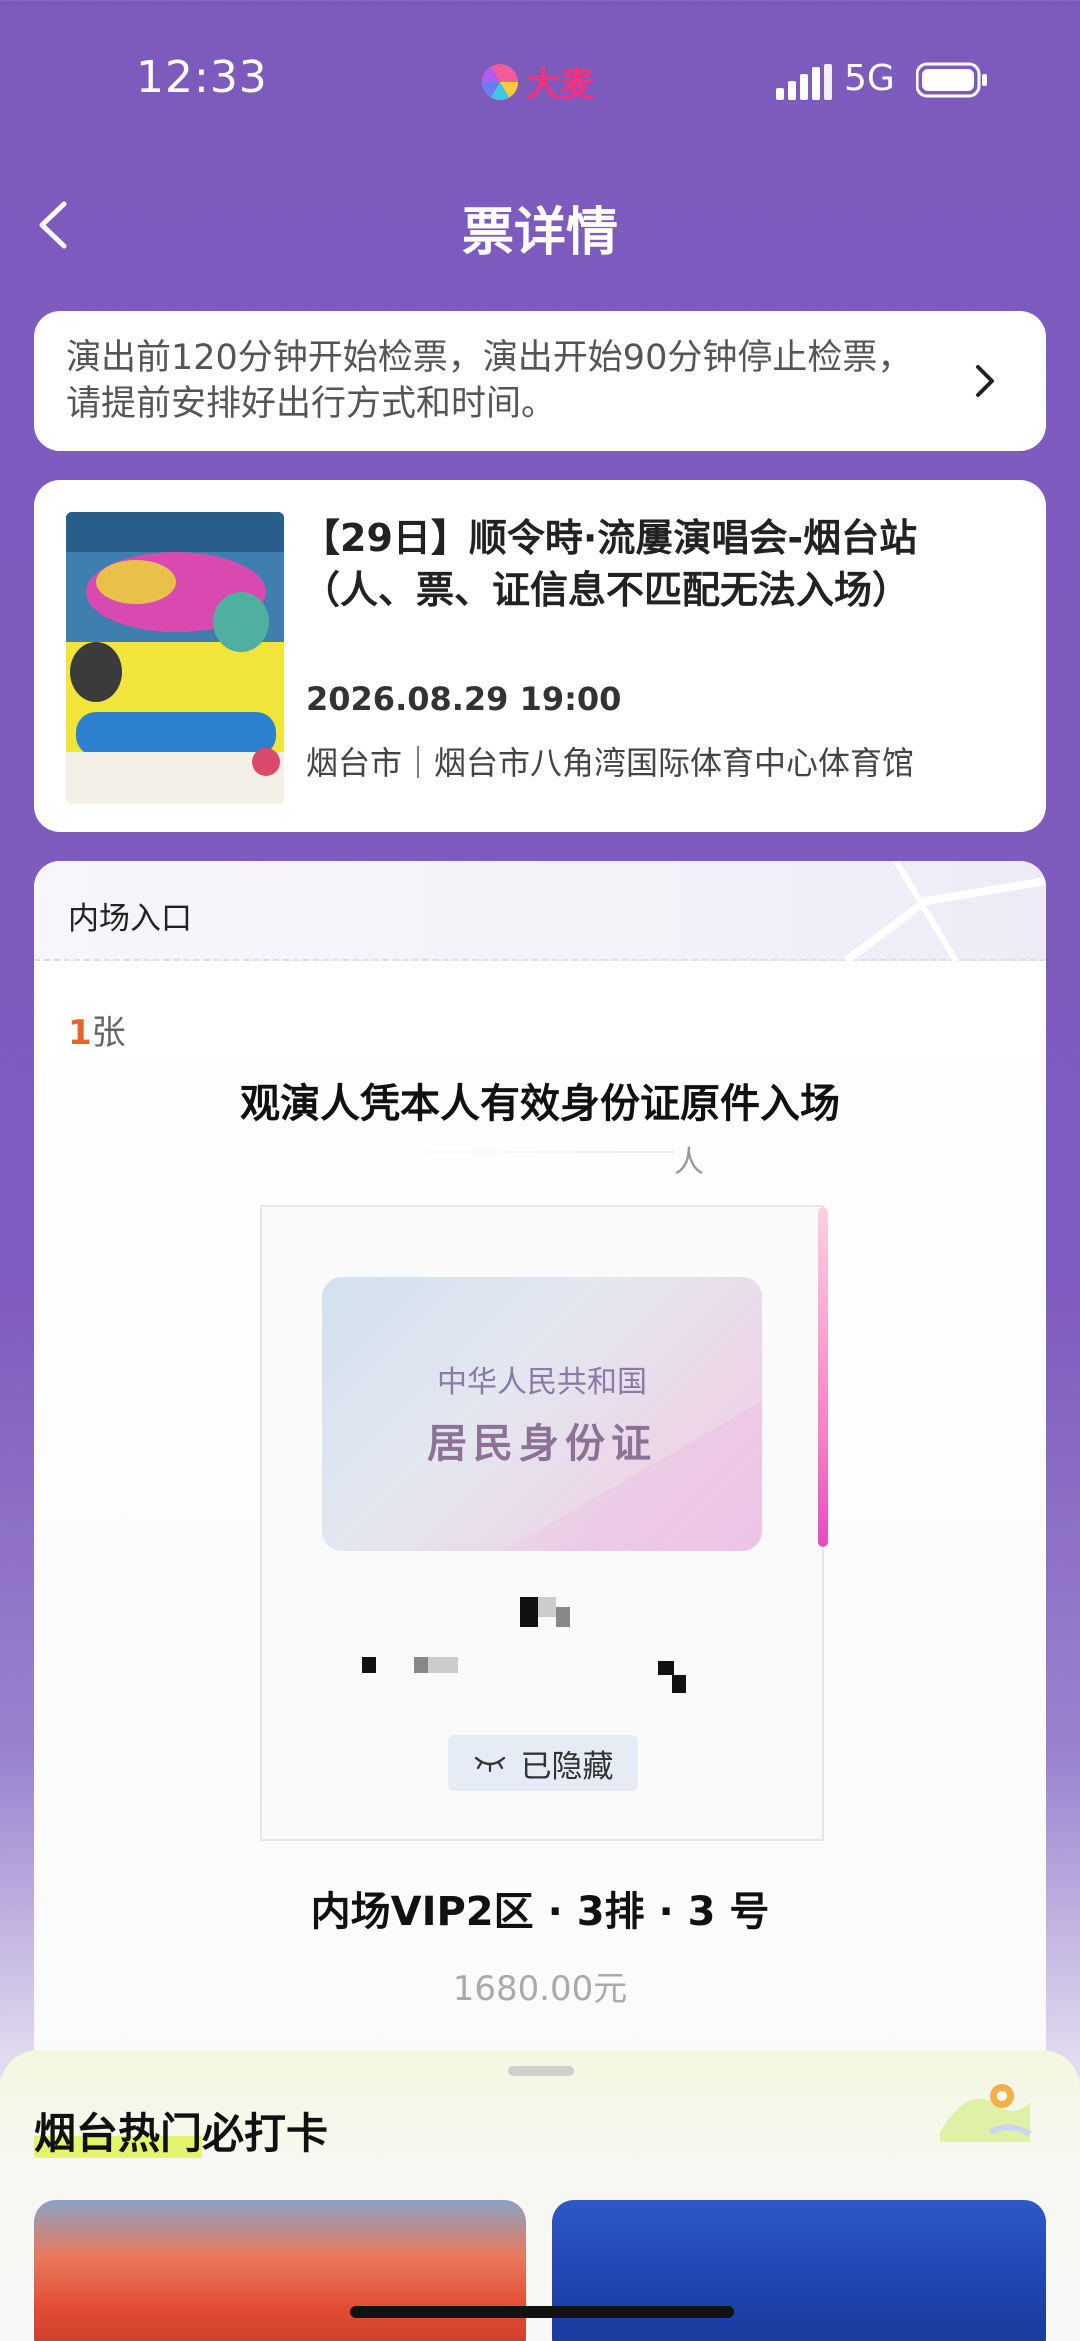 The width and height of the screenshot is (1080, 2341). I want to click on home-indicator, so click(542, 2312).